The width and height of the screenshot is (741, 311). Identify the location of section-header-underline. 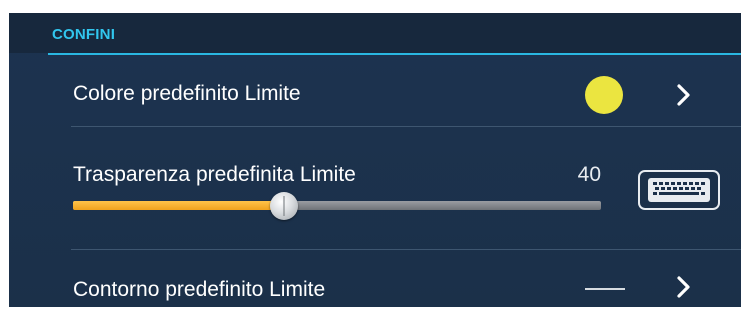
(394, 54).